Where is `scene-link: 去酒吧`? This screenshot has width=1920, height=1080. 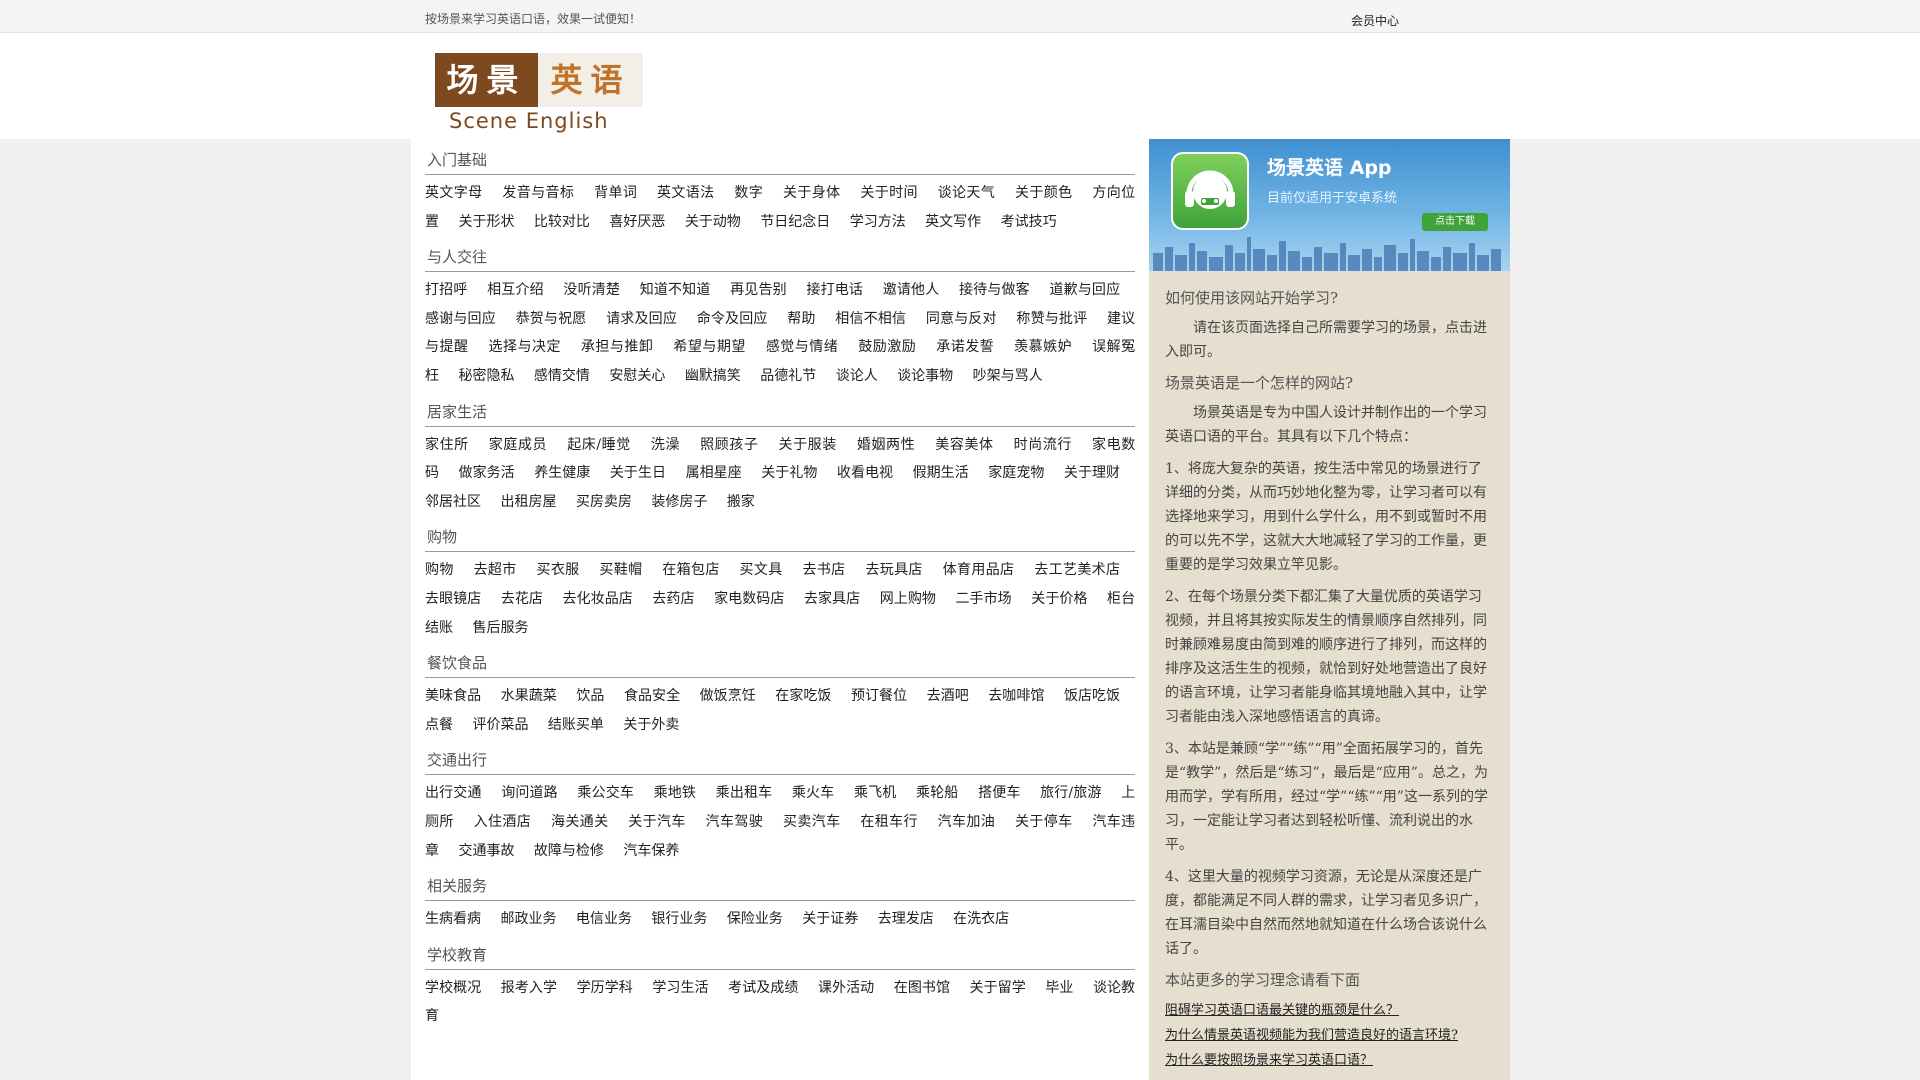 scene-link: 去酒吧 is located at coordinates (948, 696).